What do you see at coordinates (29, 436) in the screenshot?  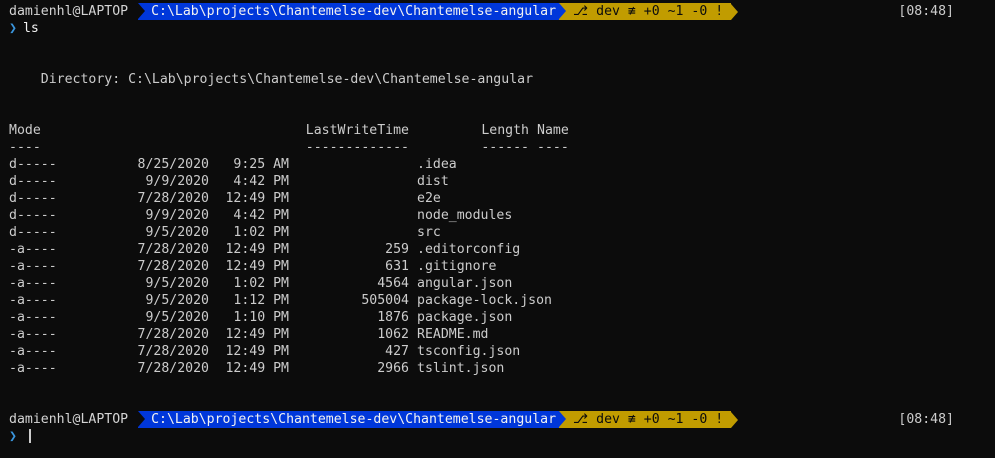 I see `text-cursor` at bounding box center [29, 436].